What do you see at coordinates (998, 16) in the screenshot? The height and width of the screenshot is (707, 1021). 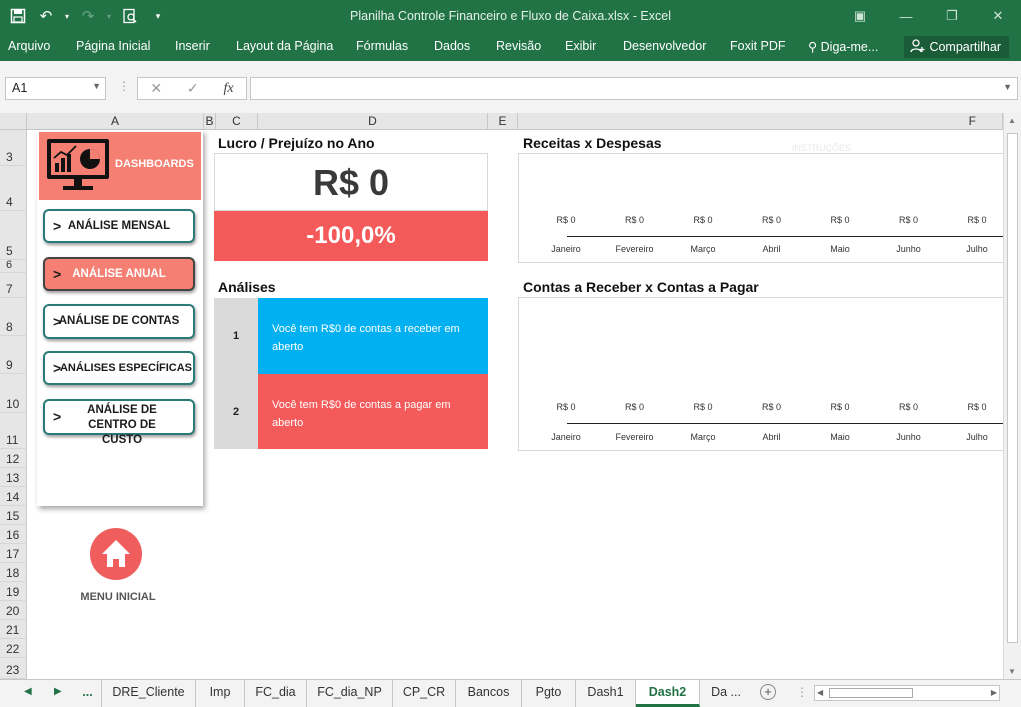 I see `close-icon: ✕` at bounding box center [998, 16].